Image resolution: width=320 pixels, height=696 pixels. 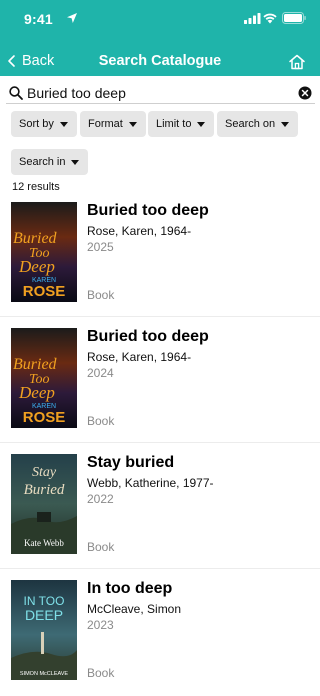 What do you see at coordinates (100, 373) in the screenshot?
I see `result-year: 2024` at bounding box center [100, 373].